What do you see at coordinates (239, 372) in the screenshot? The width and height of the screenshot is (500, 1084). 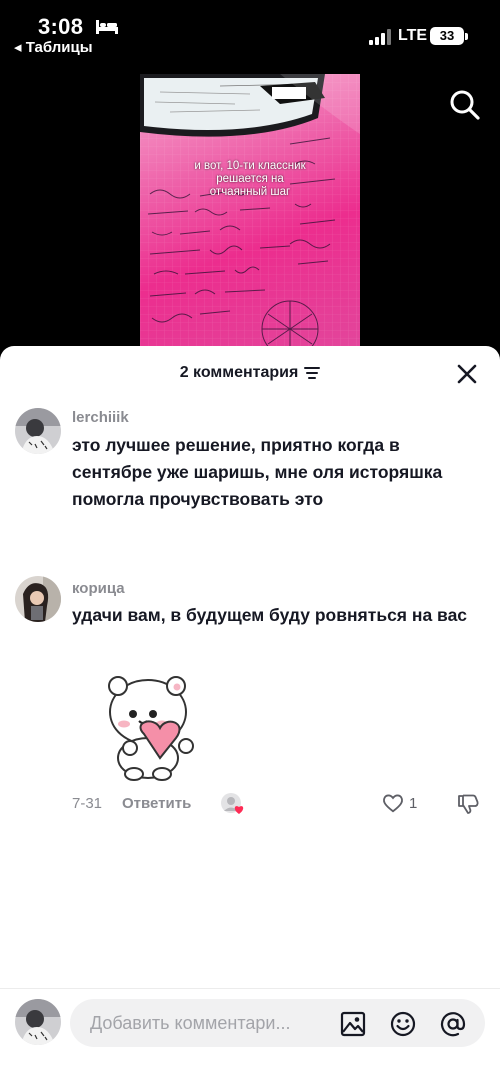 I see `comment-count-label: 2 комментария` at bounding box center [239, 372].